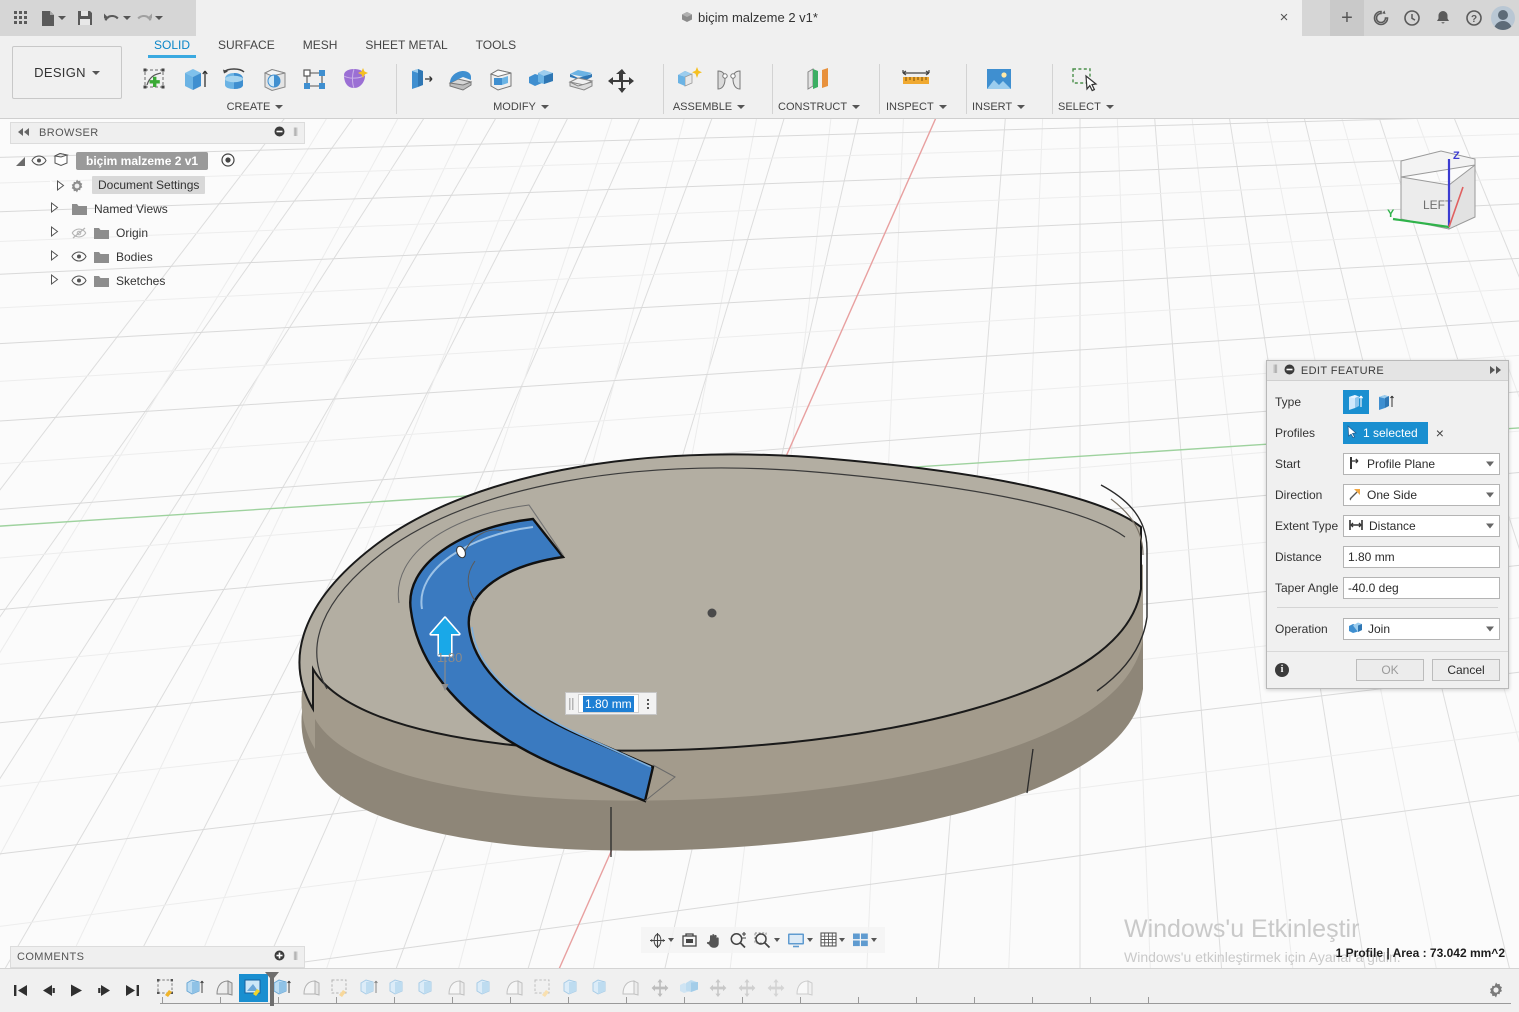 Image resolution: width=1519 pixels, height=1012 pixels. Describe the element at coordinates (157, 957) in the screenshot. I see `comments-panel: COMMENTS ⦀` at that location.